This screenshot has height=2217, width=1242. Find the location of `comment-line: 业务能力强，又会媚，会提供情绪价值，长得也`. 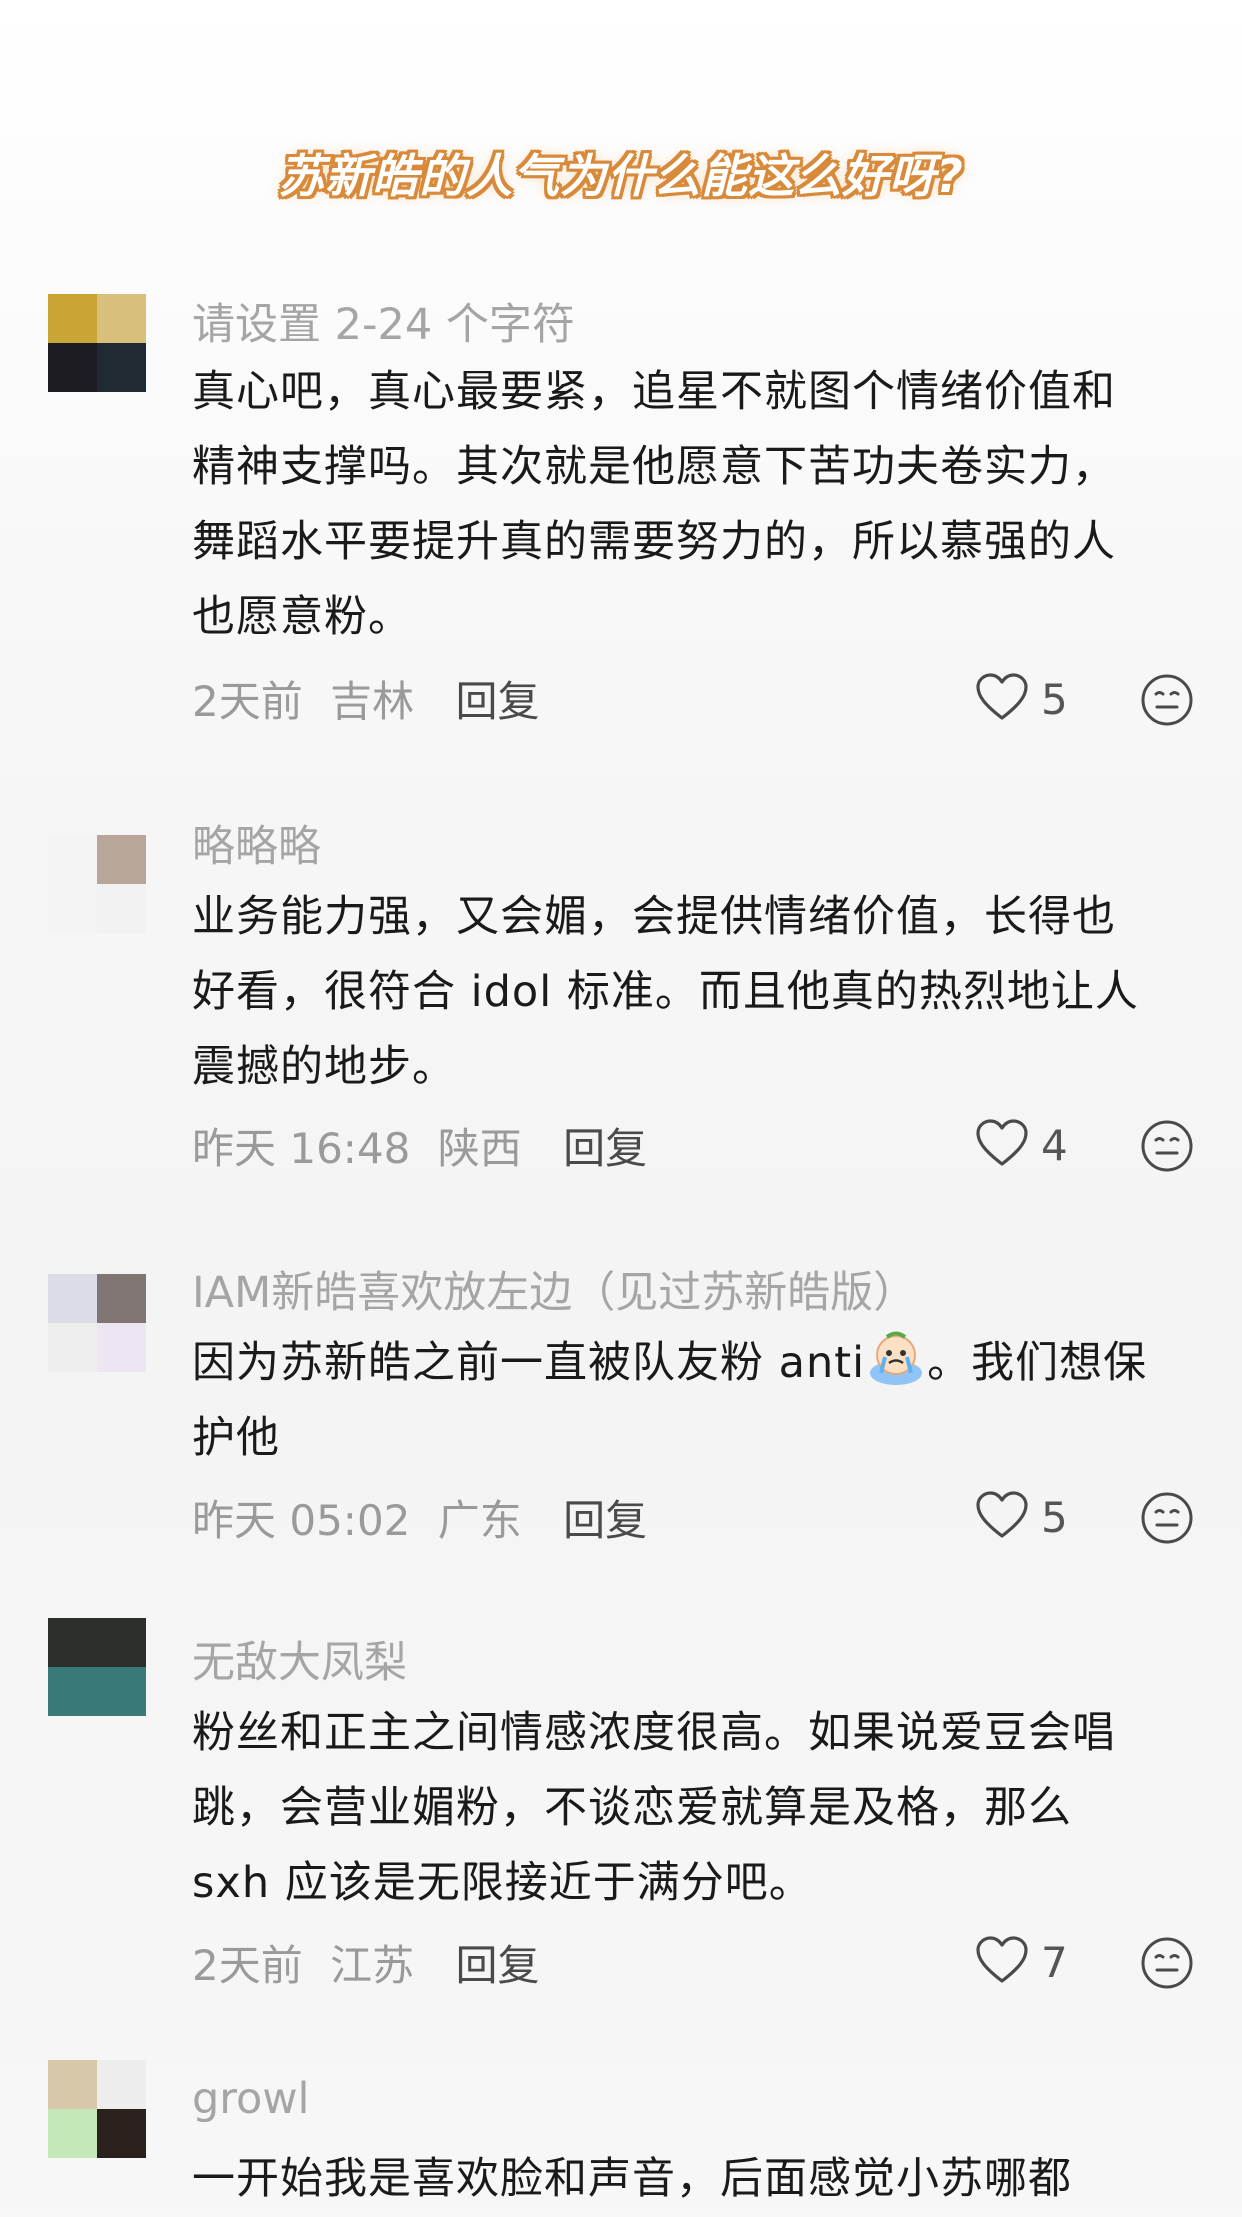

comment-line: 业务能力强，又会媚，会提供情绪价值，长得也 is located at coordinates (654, 917).